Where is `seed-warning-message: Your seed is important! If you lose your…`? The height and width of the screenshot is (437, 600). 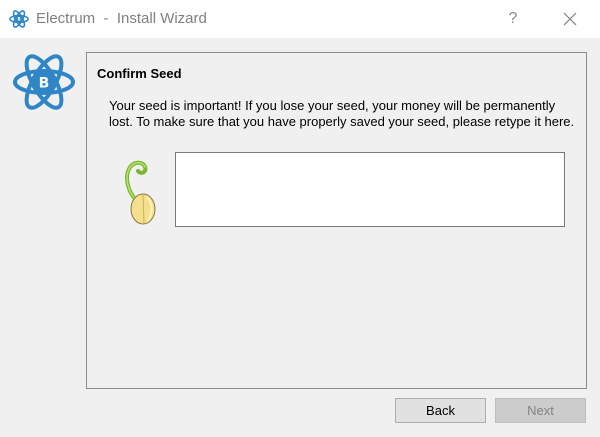 seed-warning-message: Your seed is important! If you lose your… is located at coordinates (342, 113).